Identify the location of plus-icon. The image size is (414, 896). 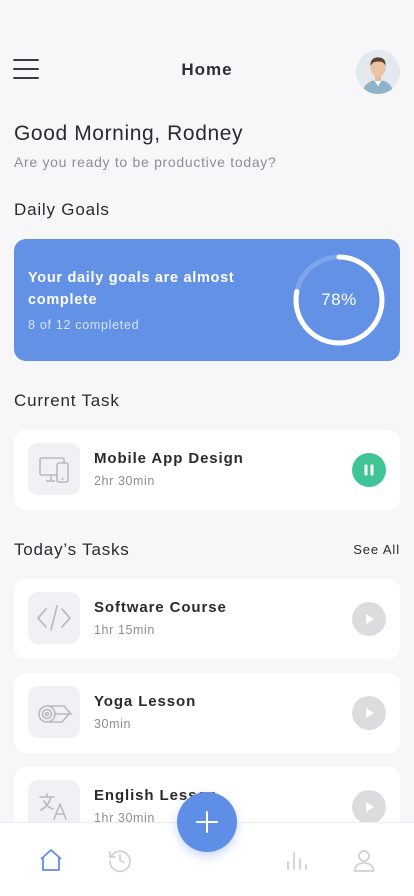
(207, 822).